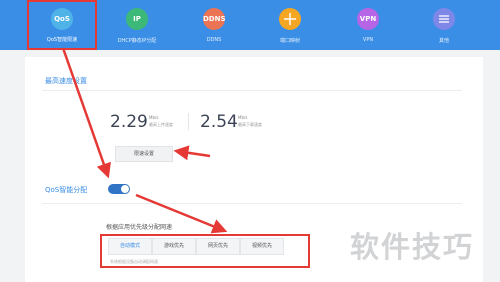 The width and height of the screenshot is (500, 282). I want to click on nav-qos-label: QoS智能限速, so click(62, 40).